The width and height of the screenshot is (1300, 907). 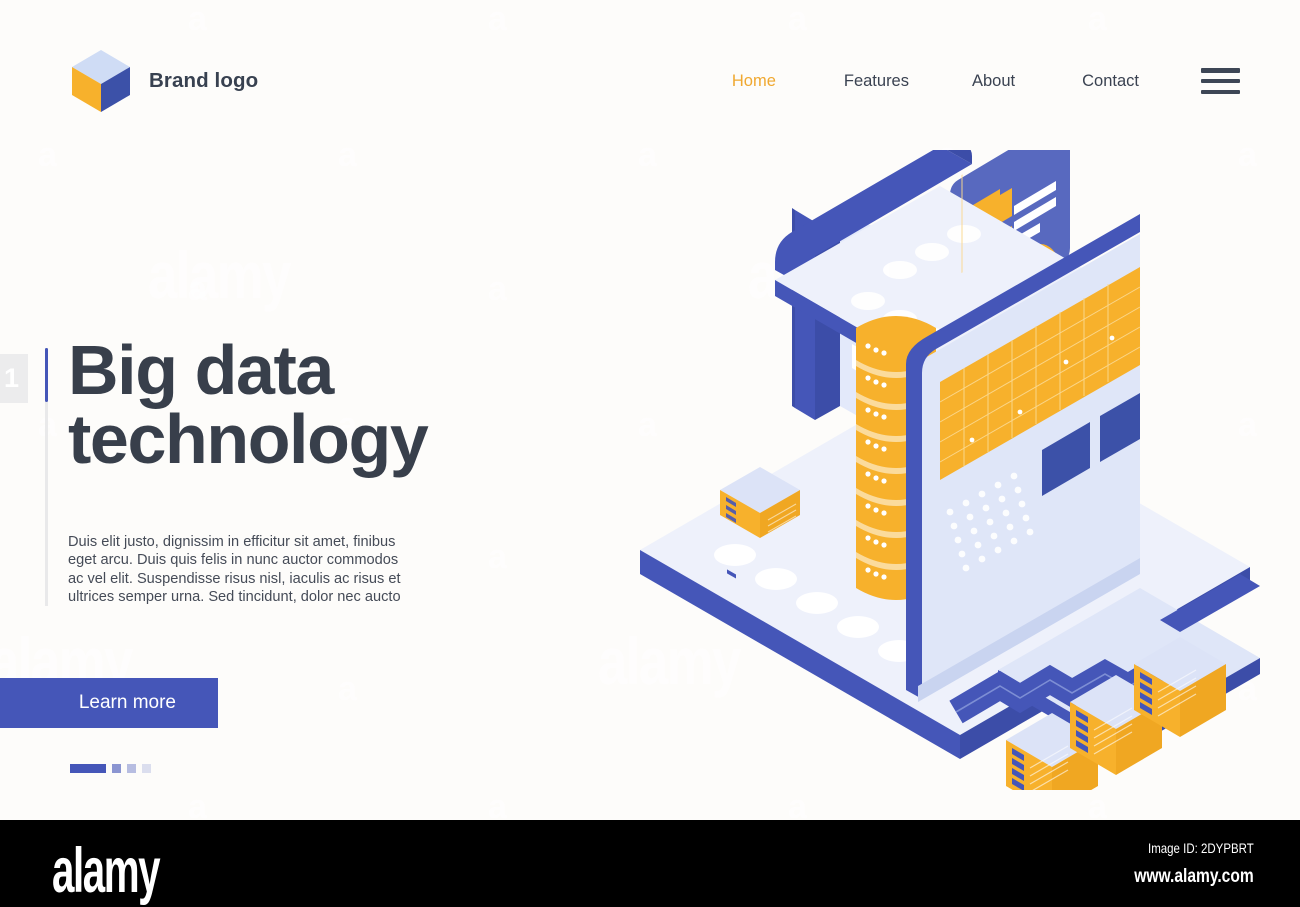 What do you see at coordinates (650, 863) in the screenshot?
I see `alamy-footer-bar: alamy Image ID: 2DYPBRT www.alamy.com` at bounding box center [650, 863].